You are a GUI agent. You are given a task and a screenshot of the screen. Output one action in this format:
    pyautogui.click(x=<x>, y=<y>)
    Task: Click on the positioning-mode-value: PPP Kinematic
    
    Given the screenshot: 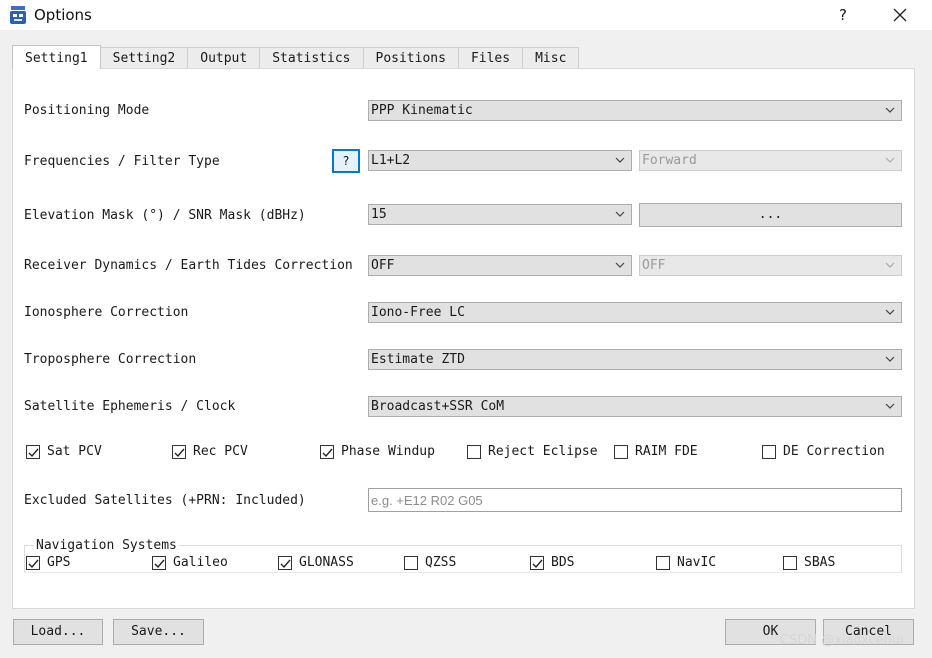 What is the action you would take?
    pyautogui.click(x=422, y=110)
    